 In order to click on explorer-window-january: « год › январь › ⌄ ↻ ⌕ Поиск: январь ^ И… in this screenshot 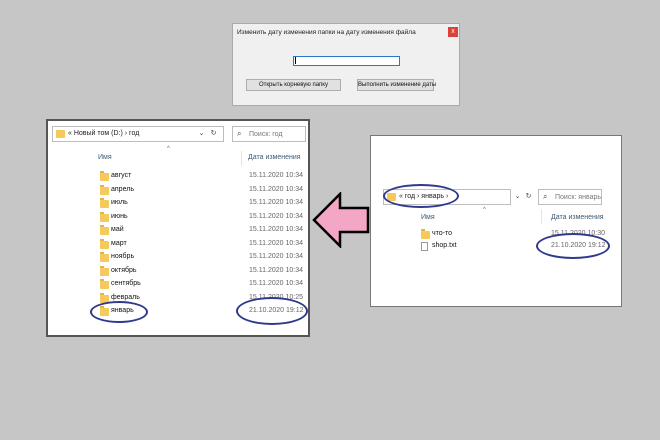, I will do `click(496, 221)`.